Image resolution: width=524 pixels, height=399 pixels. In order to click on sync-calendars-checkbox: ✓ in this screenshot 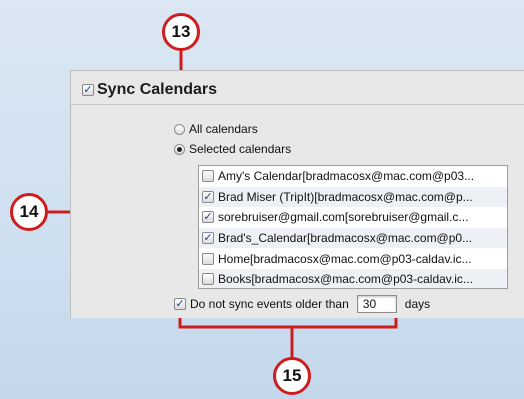, I will do `click(88, 90)`.